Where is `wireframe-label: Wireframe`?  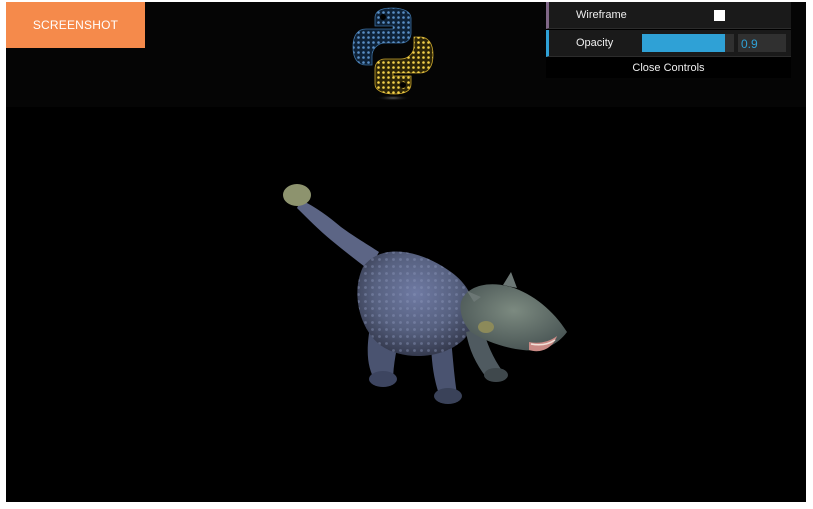
wireframe-label: Wireframe is located at coordinates (601, 15).